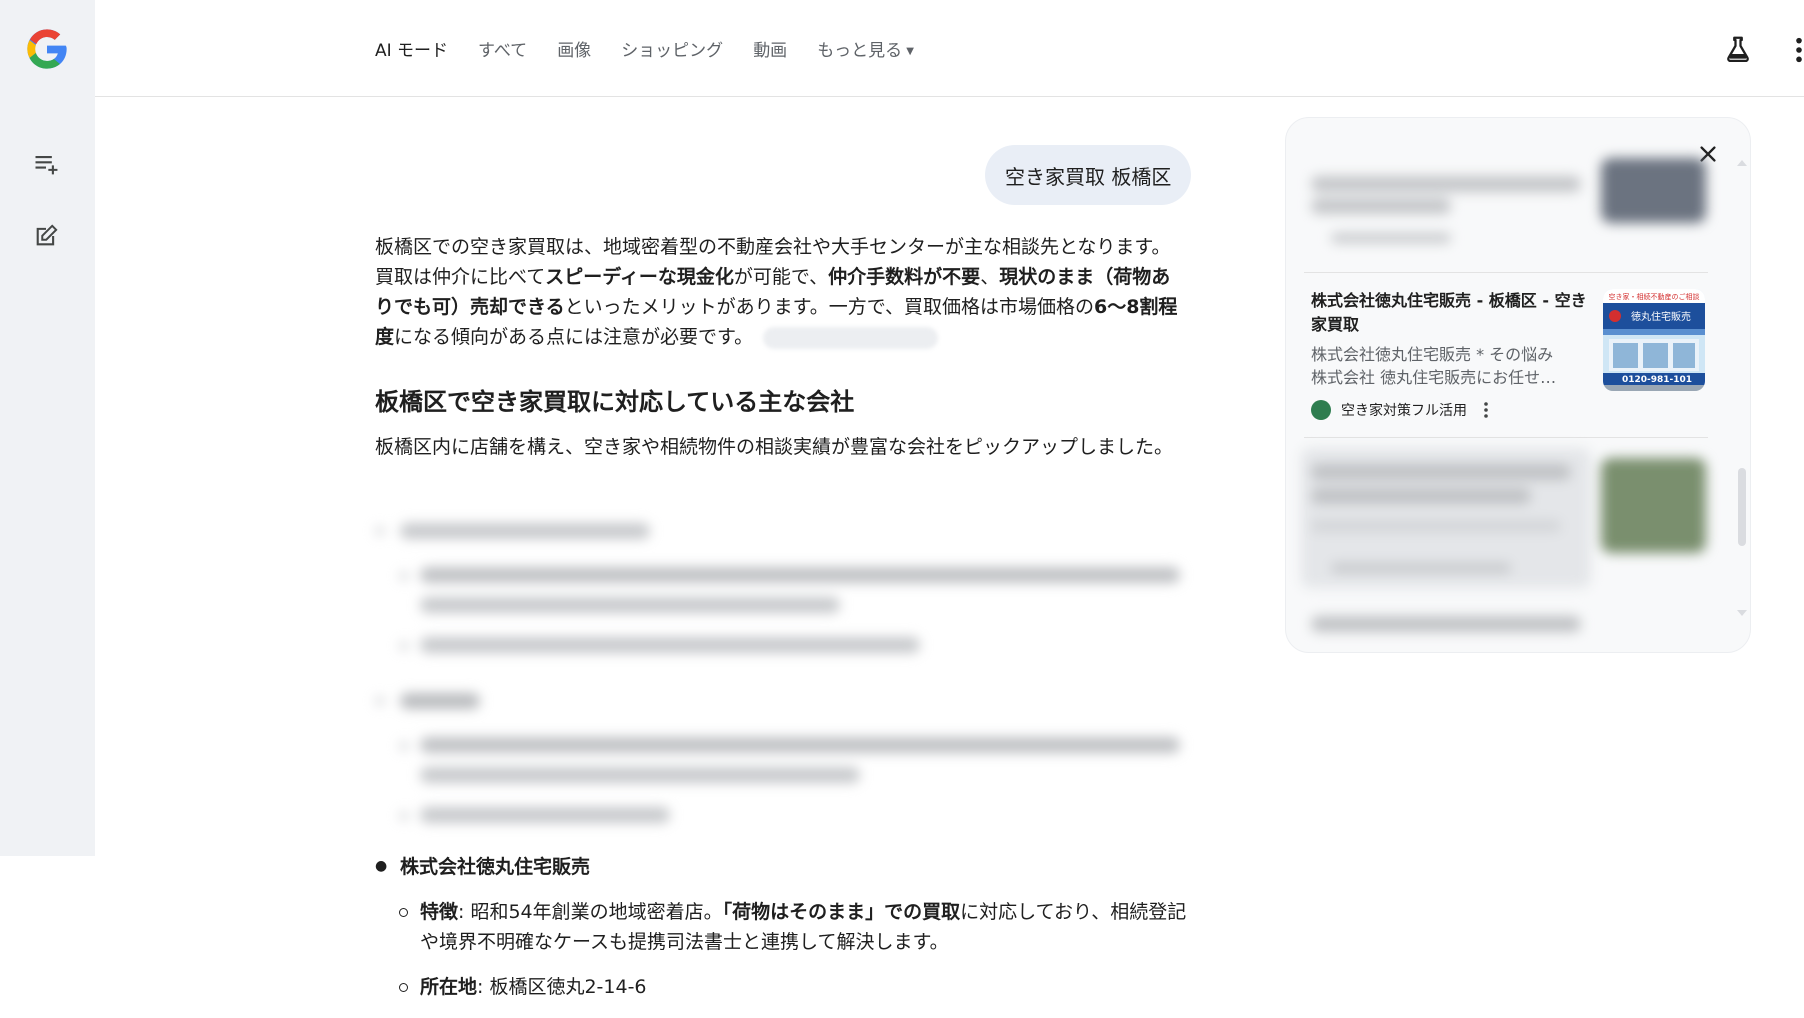  What do you see at coordinates (574, 48) in the screenshot?
I see `tab-images: 画像` at bounding box center [574, 48].